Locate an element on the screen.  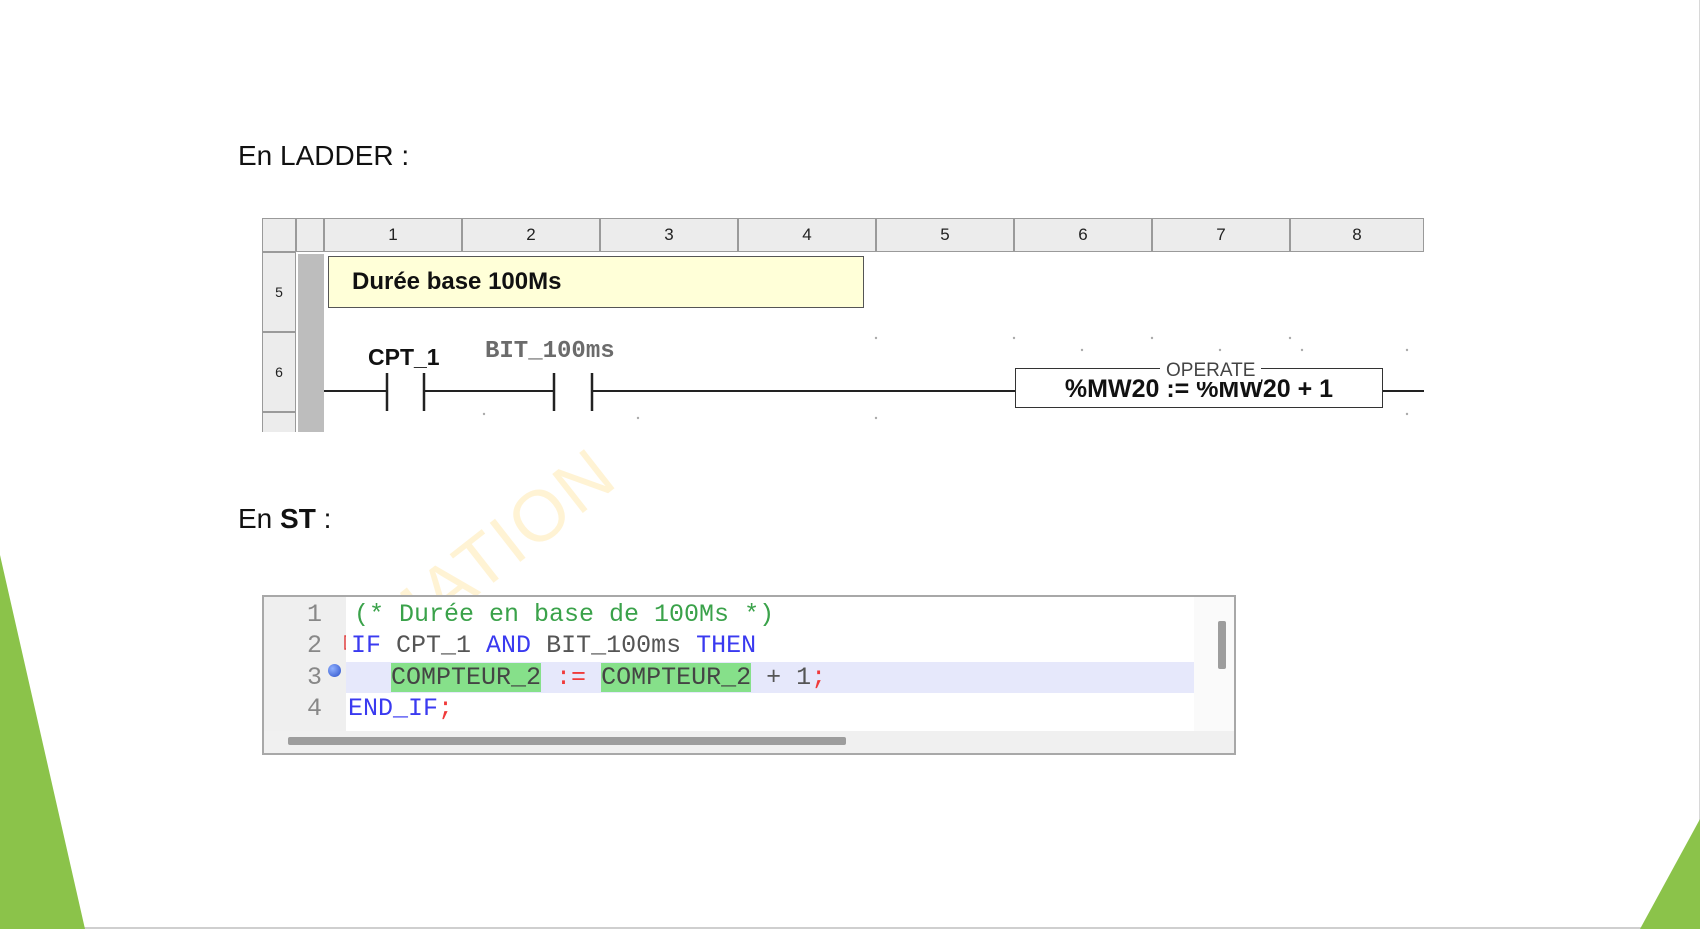
decorative-triangle-right is located at coordinates (1670, 874).